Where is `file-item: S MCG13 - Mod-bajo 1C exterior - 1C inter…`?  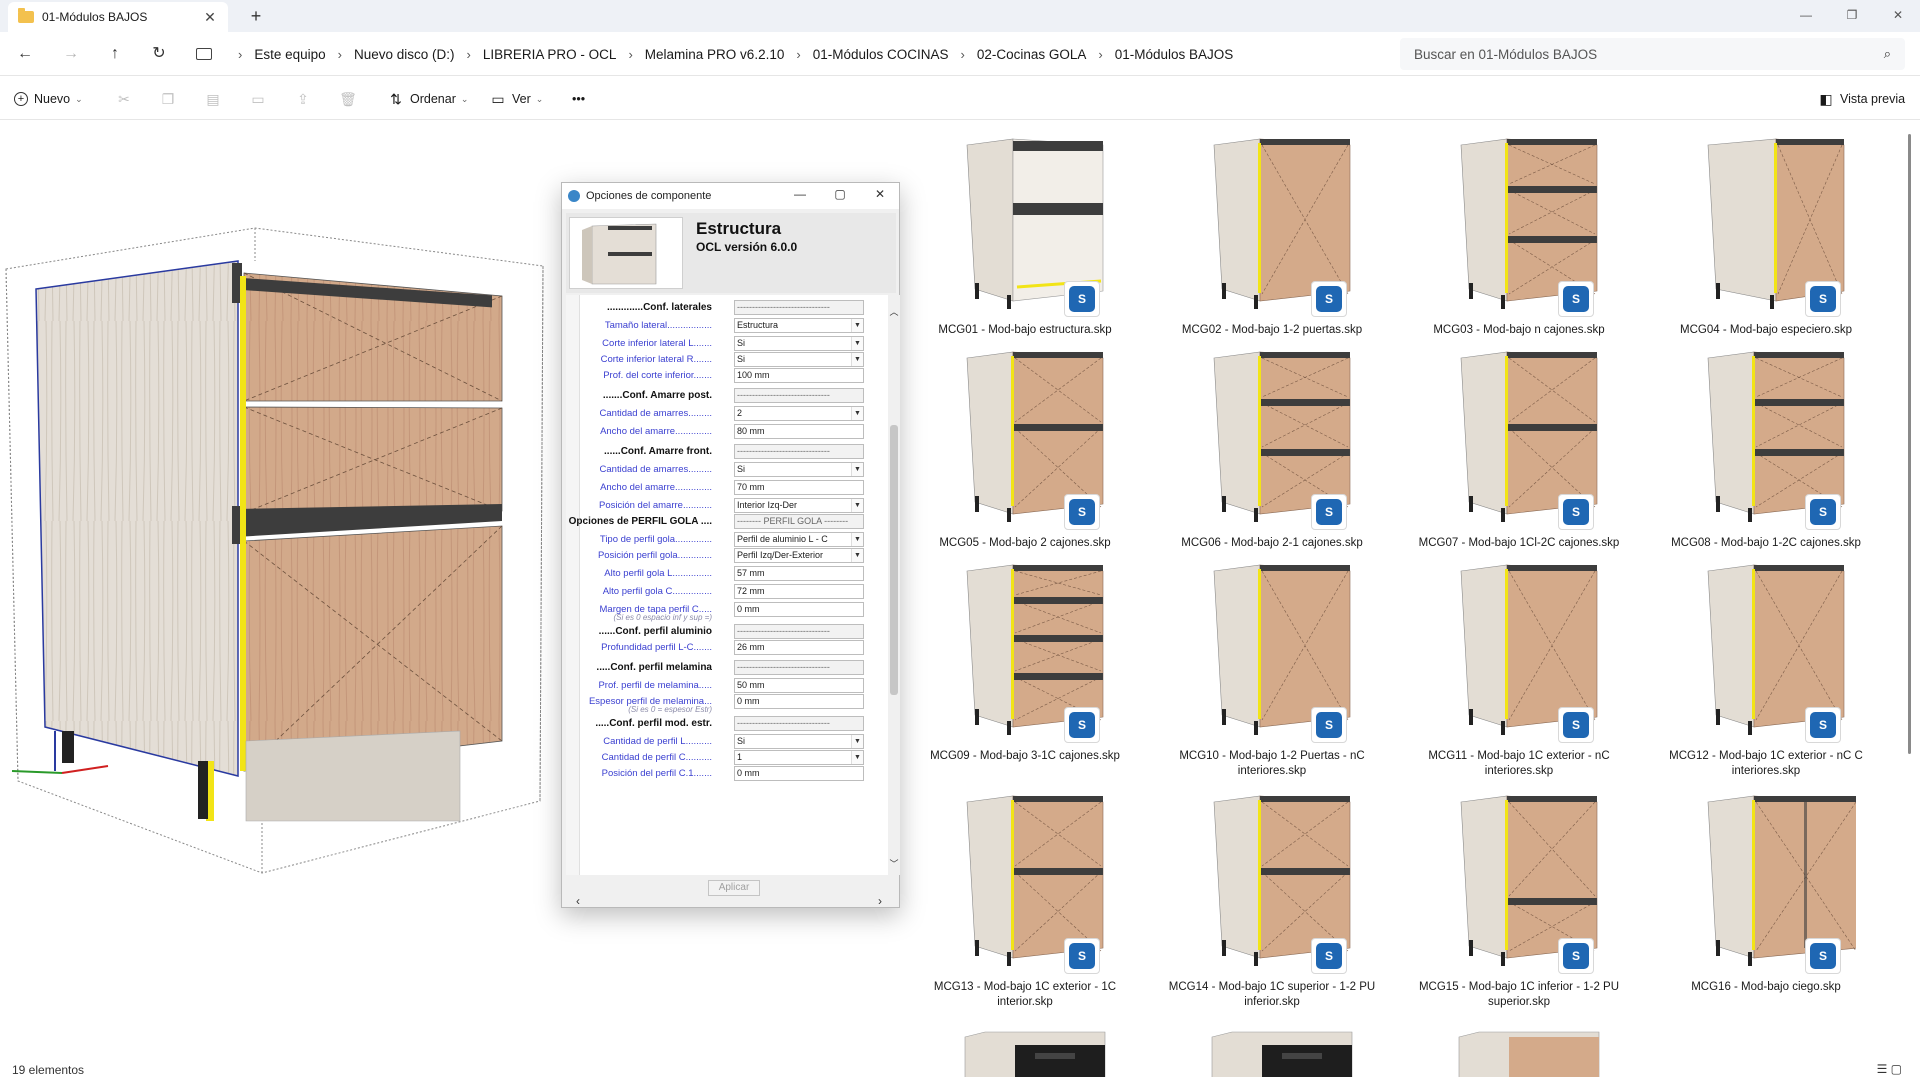 file-item: S MCG13 - Mod-bajo 1C exterior - 1C inter… is located at coordinates (1025, 898).